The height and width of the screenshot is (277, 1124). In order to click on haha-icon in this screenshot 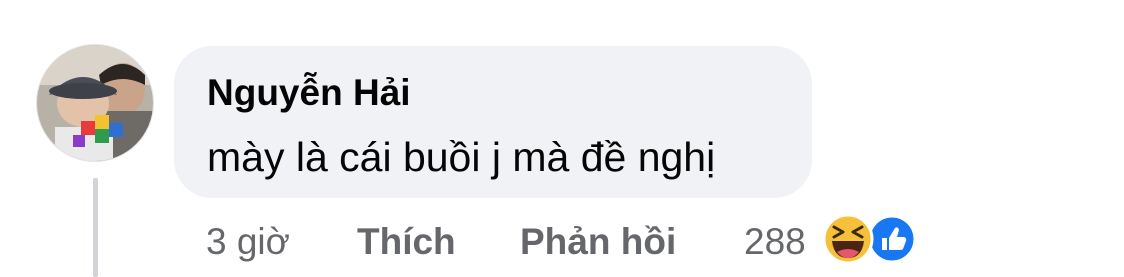, I will do `click(848, 239)`.